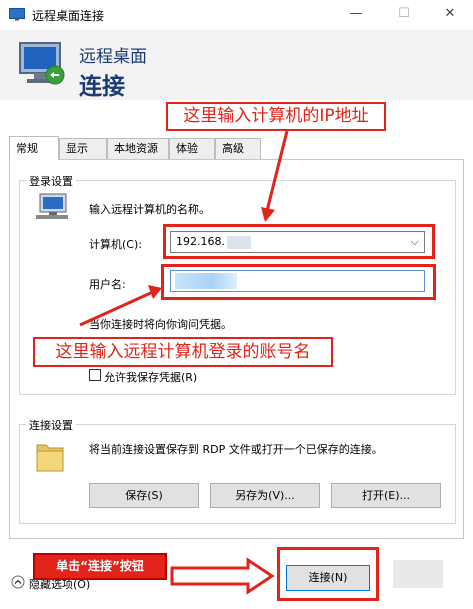 This screenshot has height=609, width=473. What do you see at coordinates (150, 377) in the screenshot?
I see `save-credentials-label: 允许我保存凭据(R)` at bounding box center [150, 377].